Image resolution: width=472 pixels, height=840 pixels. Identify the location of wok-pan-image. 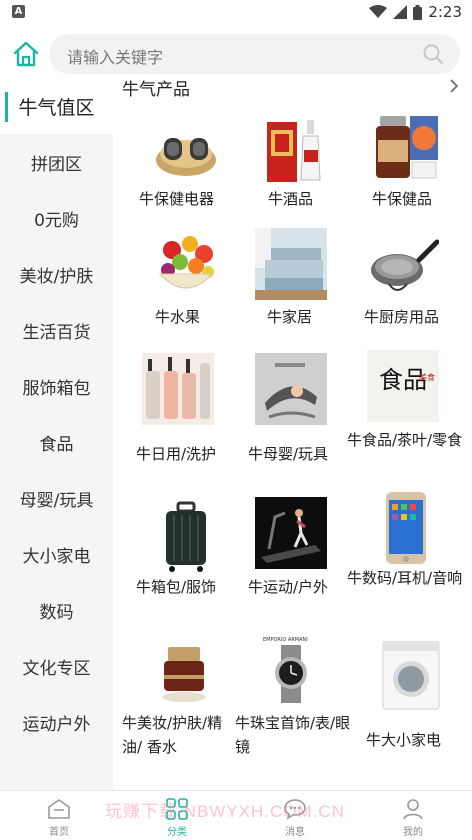
(405, 265).